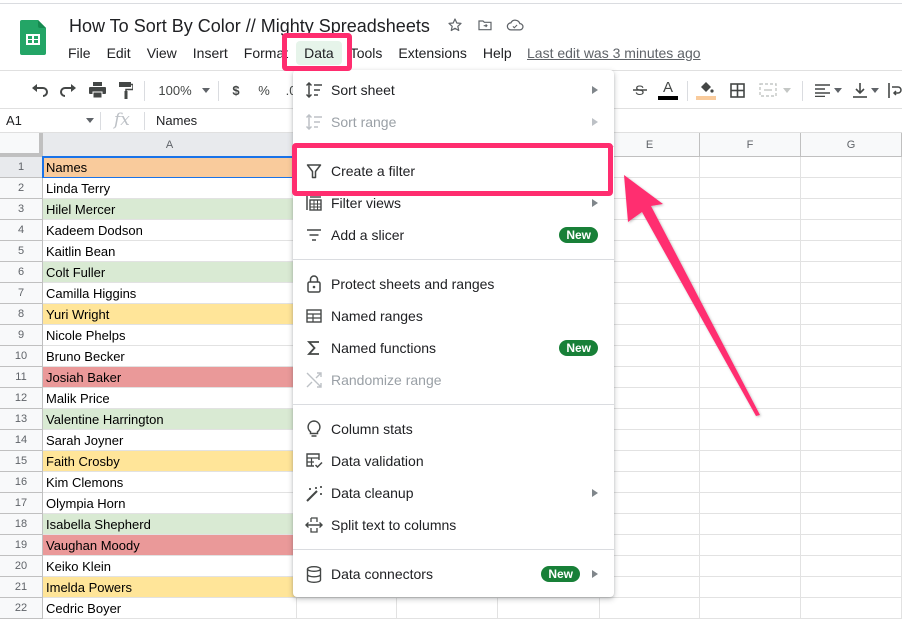  I want to click on cell-a18: Isabella Shepherd, so click(170, 524).